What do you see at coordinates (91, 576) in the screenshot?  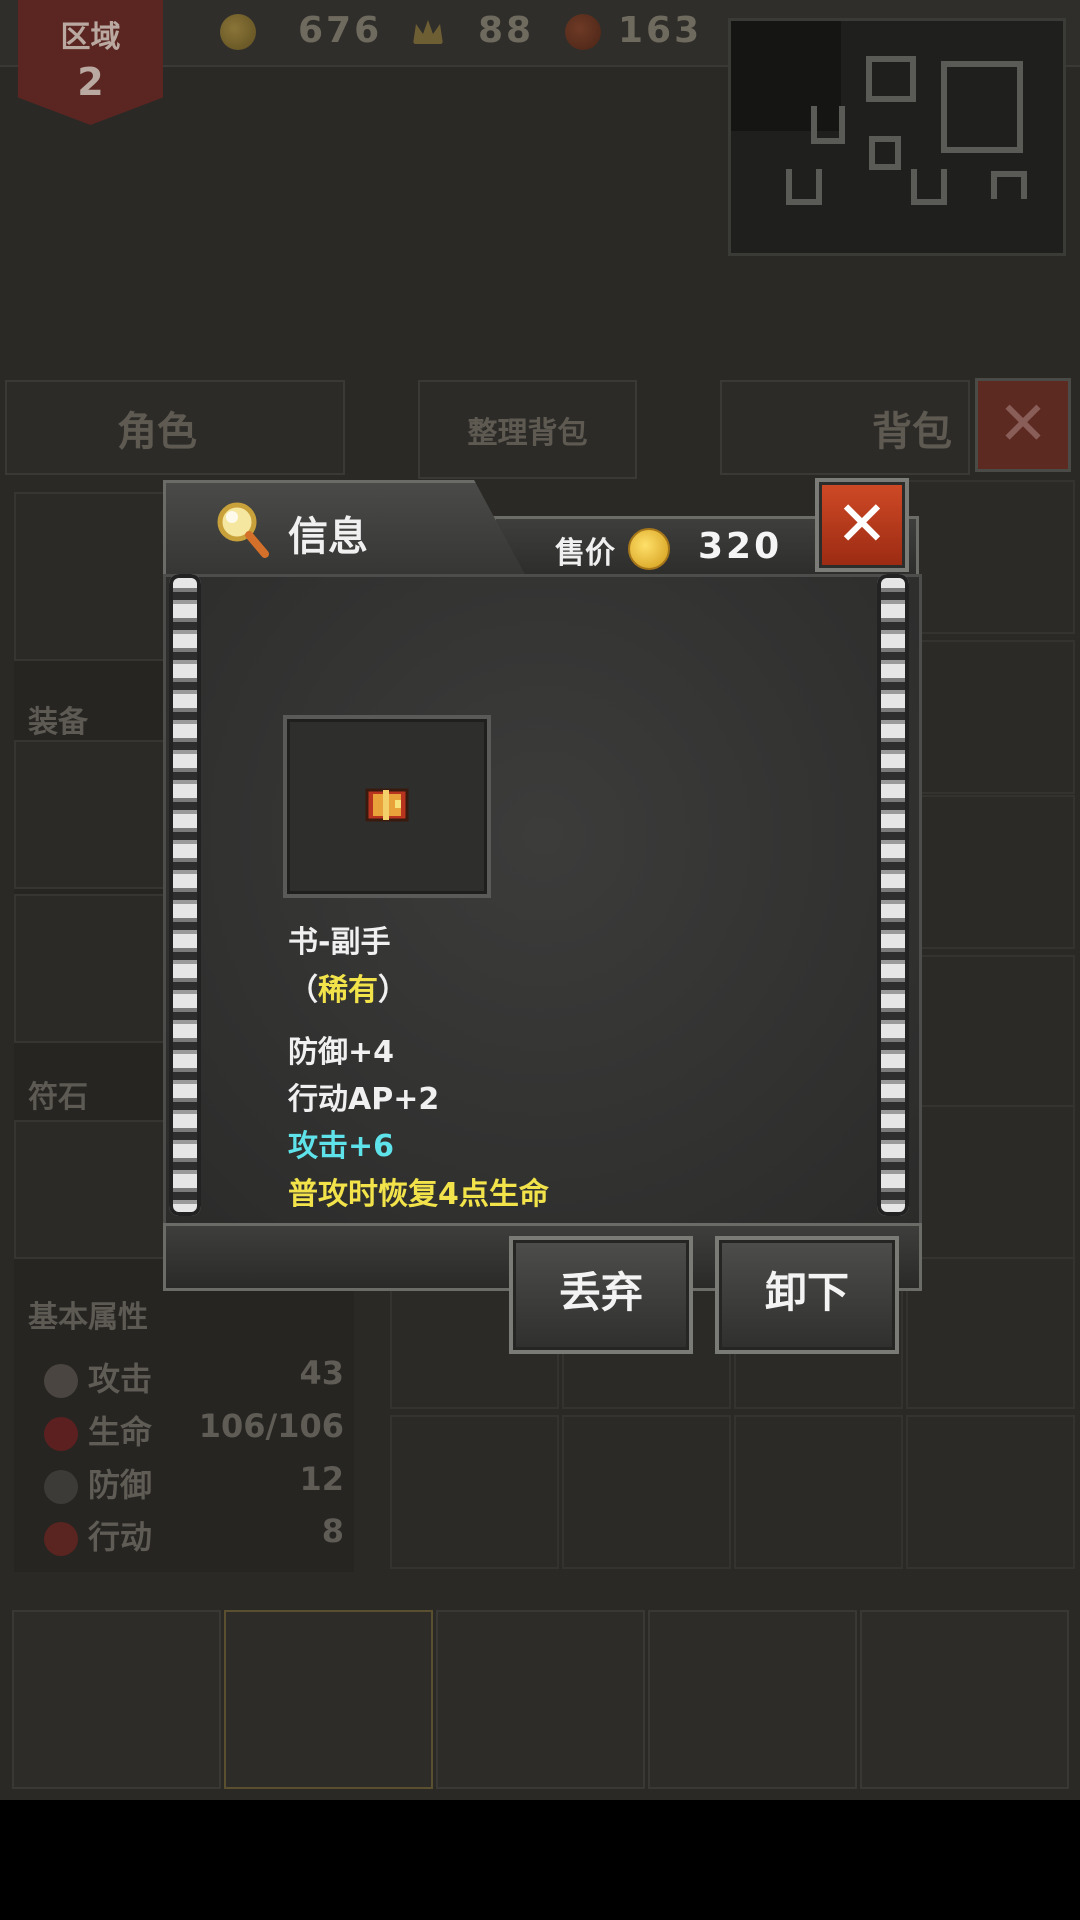 I see `character-portrait` at bounding box center [91, 576].